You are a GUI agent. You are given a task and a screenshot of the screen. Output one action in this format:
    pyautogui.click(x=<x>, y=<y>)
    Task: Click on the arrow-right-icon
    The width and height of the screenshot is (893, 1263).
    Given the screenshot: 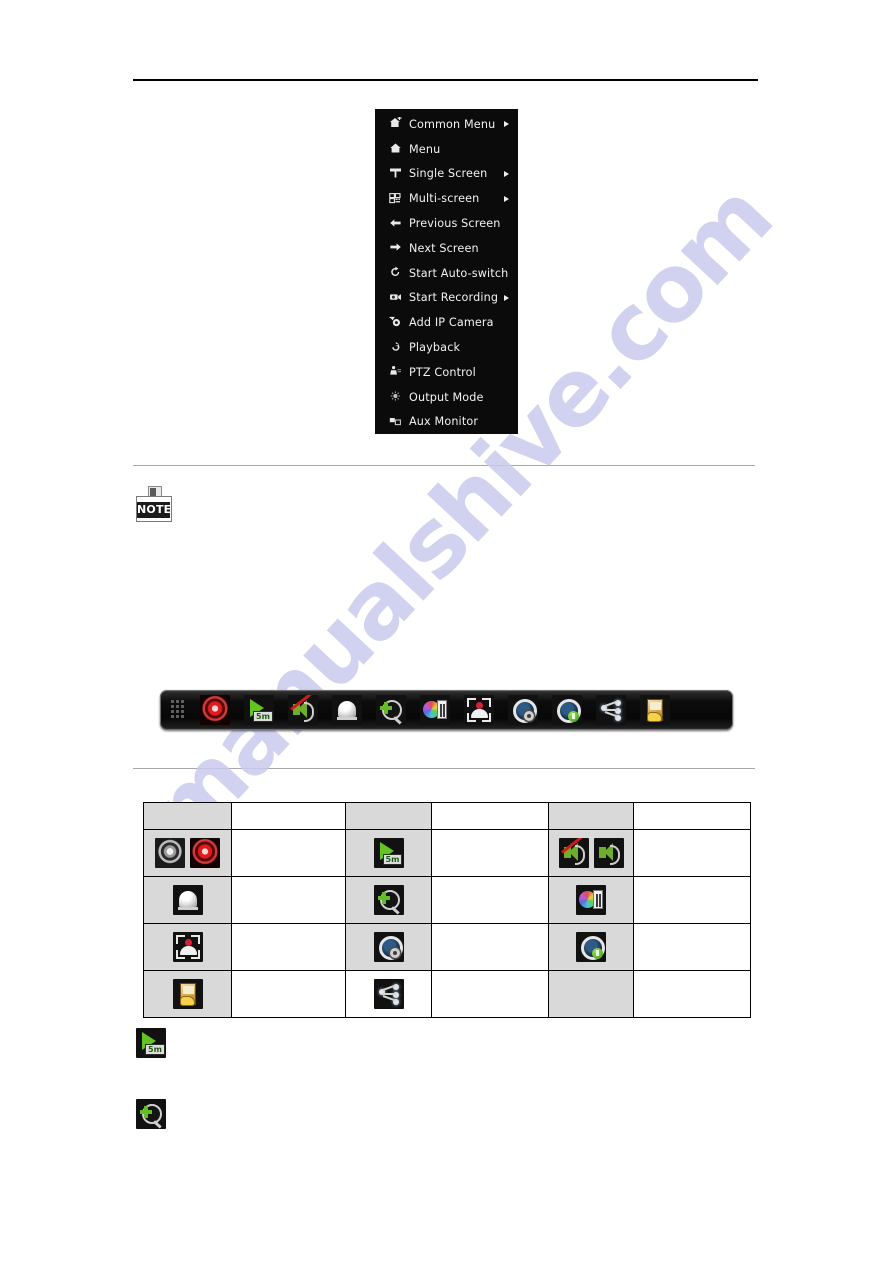 What is the action you would take?
    pyautogui.click(x=395, y=248)
    